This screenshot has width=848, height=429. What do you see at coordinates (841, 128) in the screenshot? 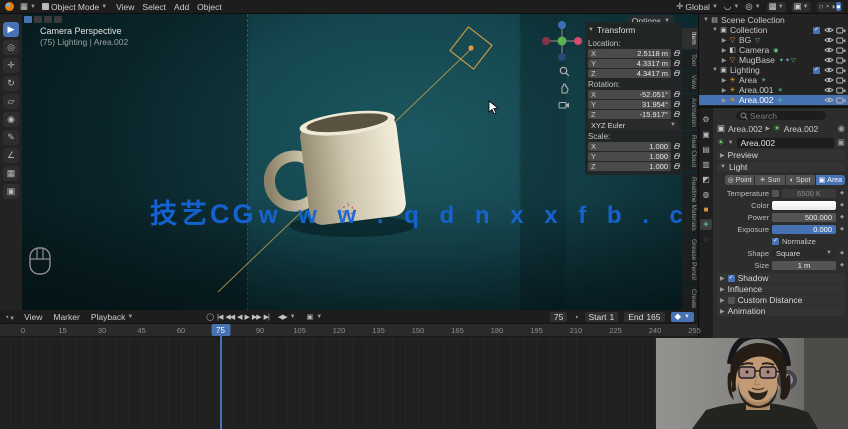
I see `pin-icon: ◉` at bounding box center [841, 128].